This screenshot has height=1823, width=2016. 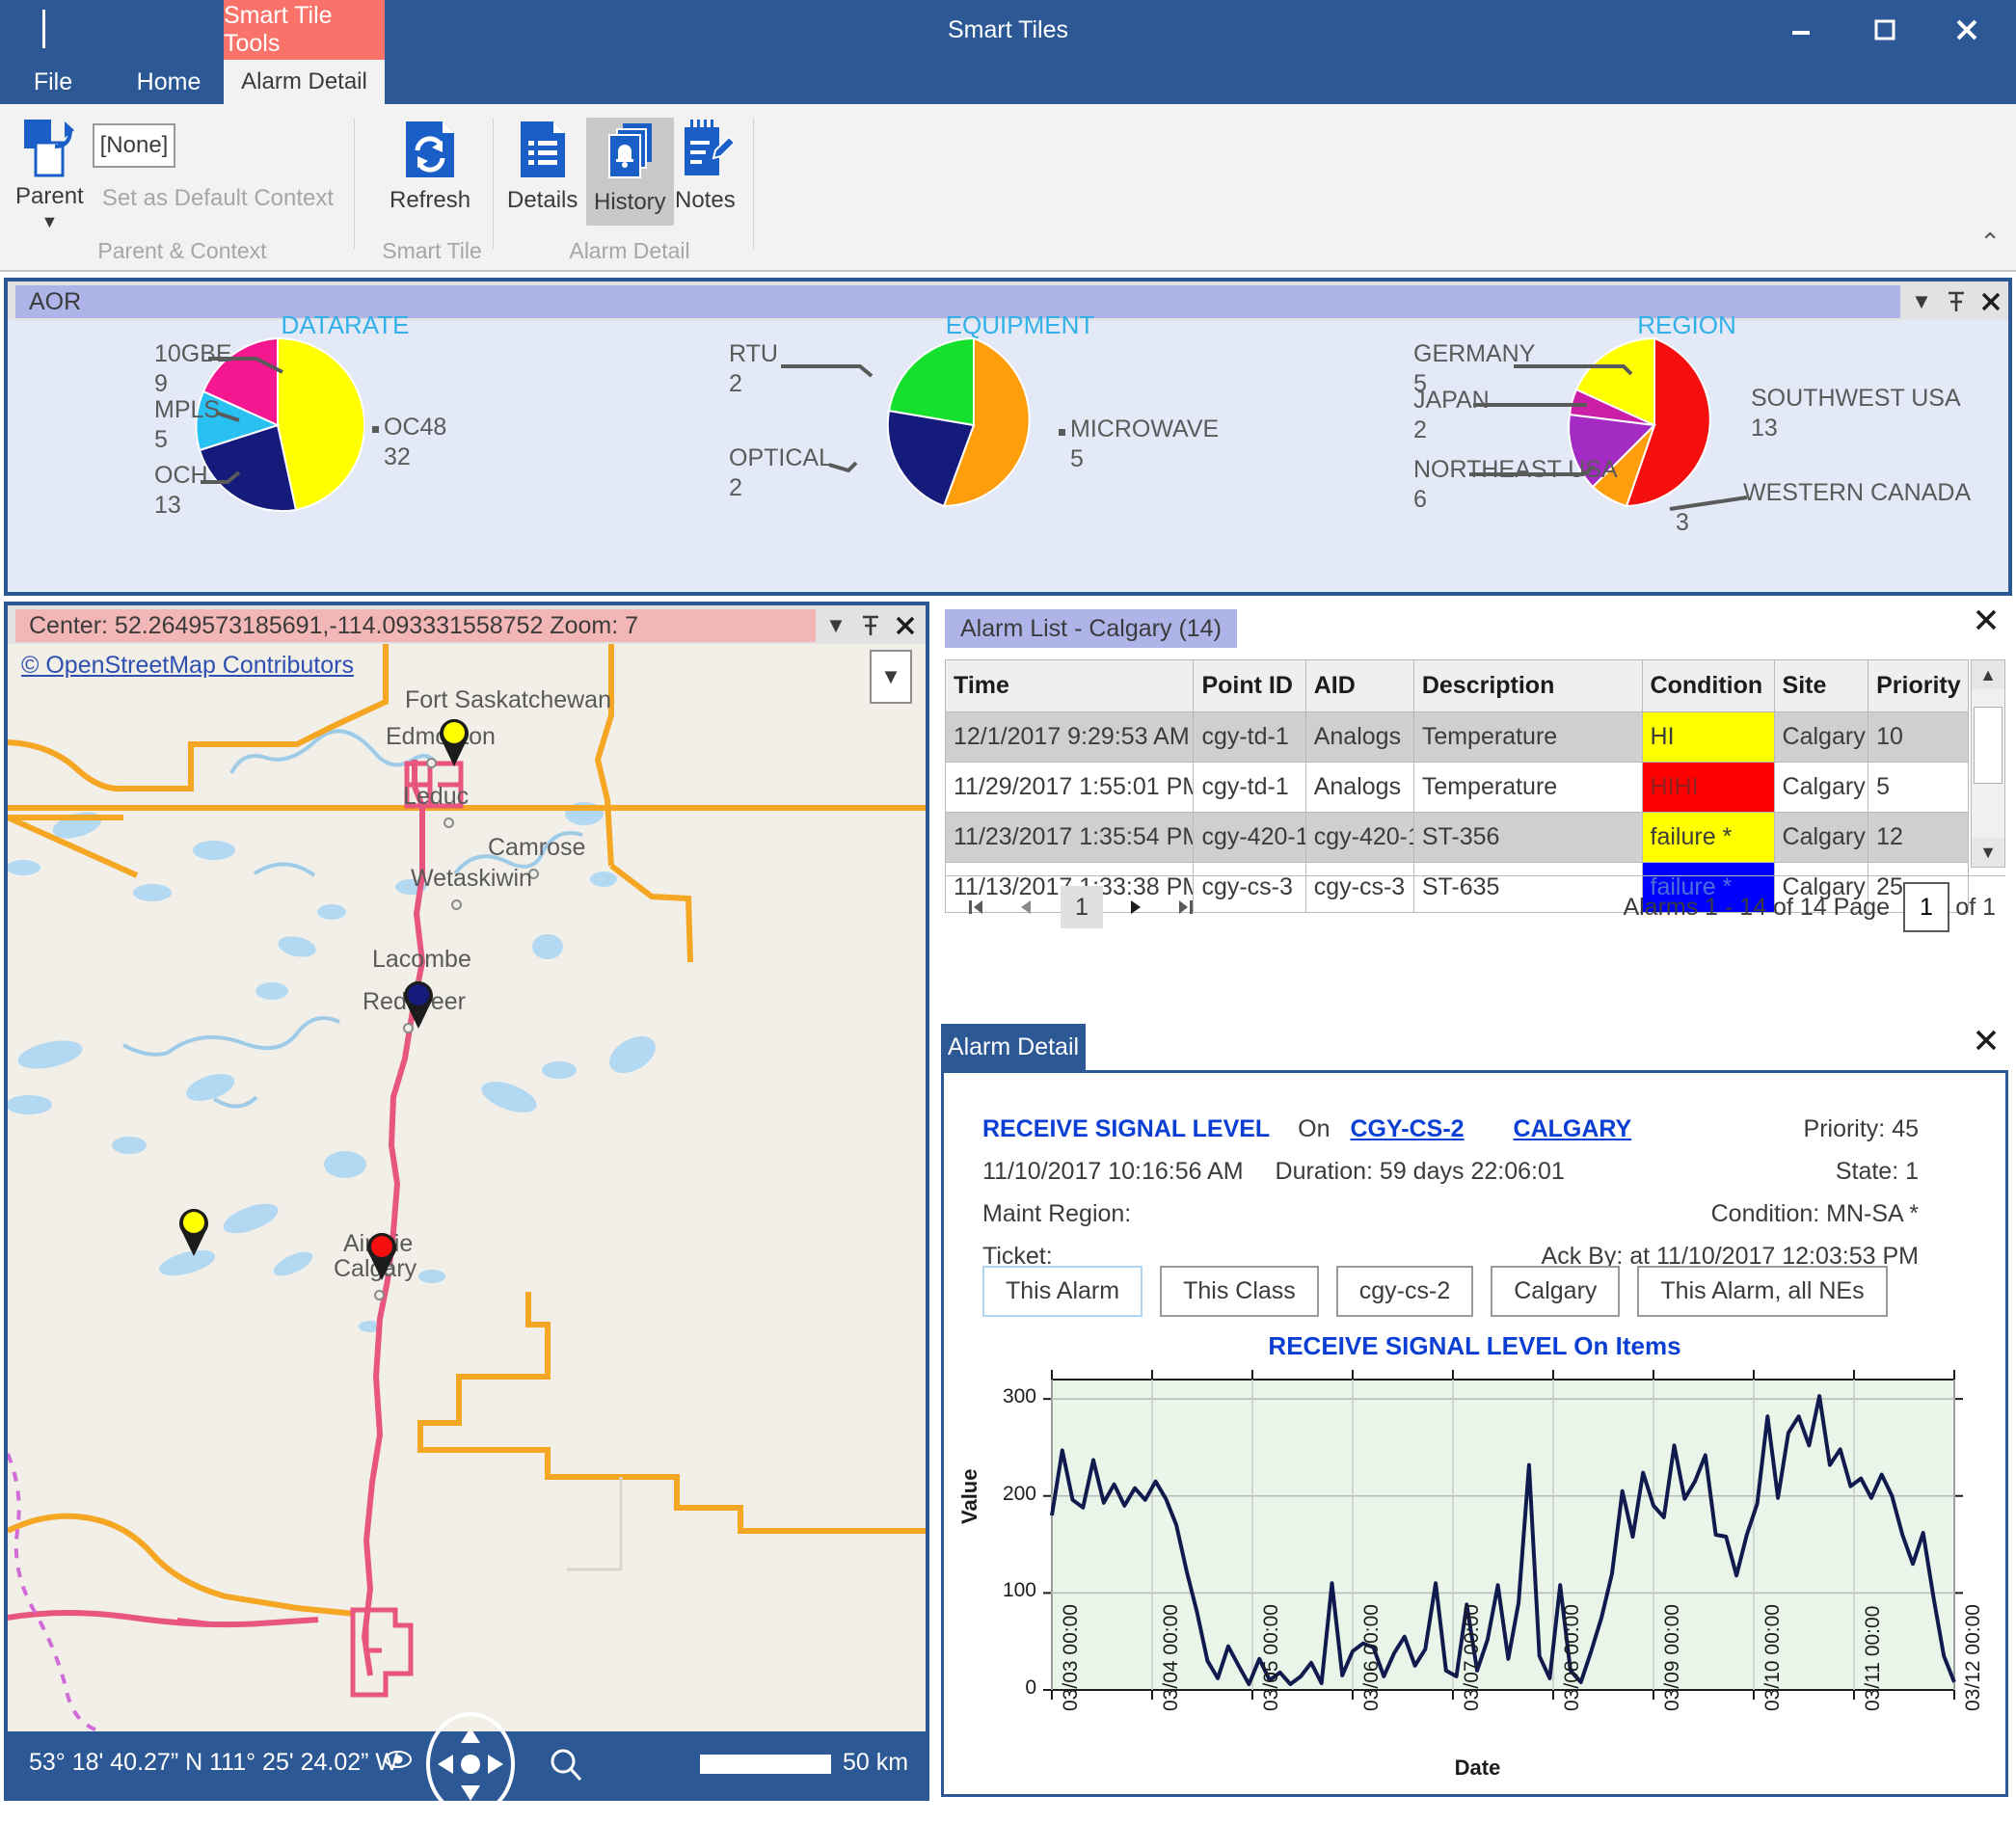 What do you see at coordinates (1186, 907) in the screenshot?
I see `last-page-icon` at bounding box center [1186, 907].